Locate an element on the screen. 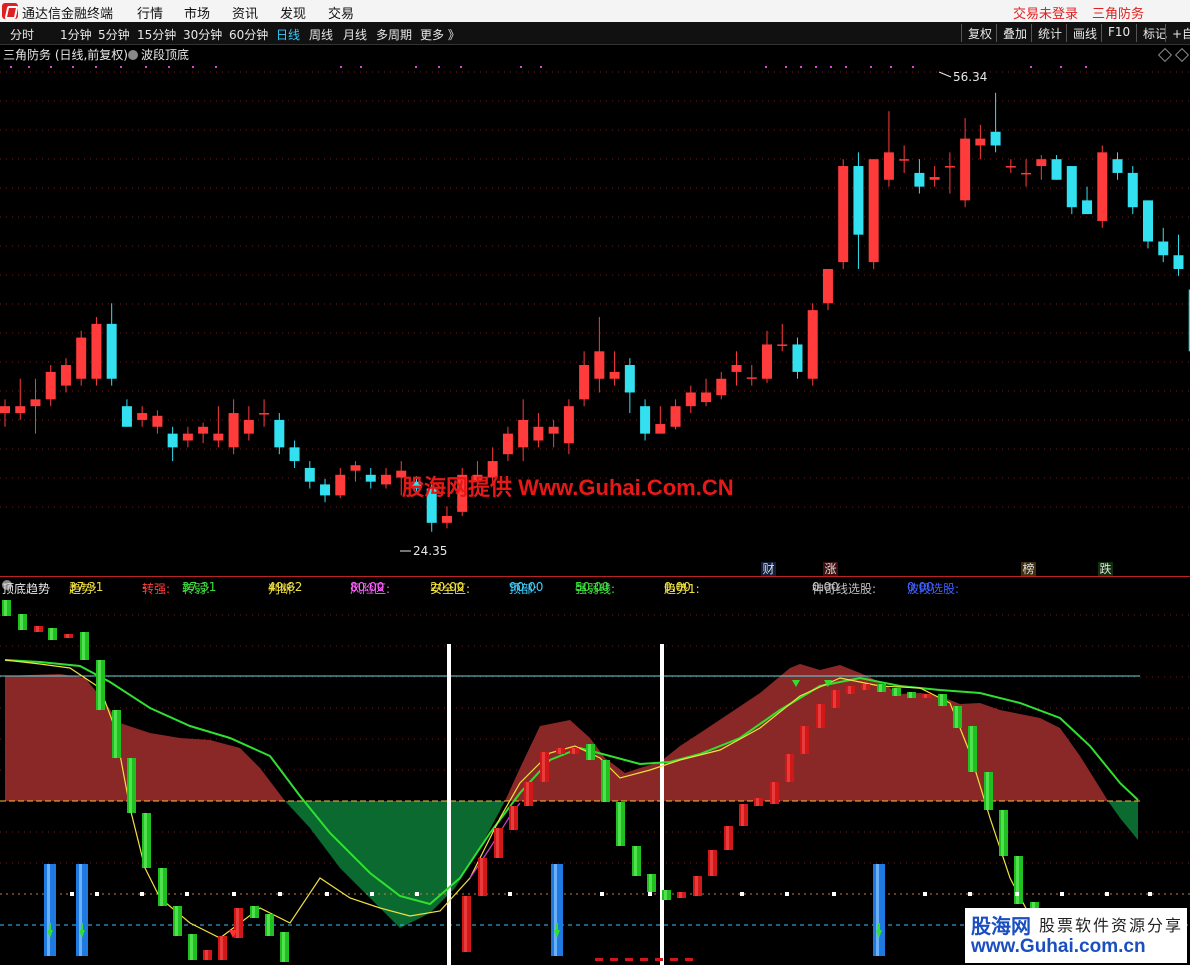  period-tab-weekly: 周线 is located at coordinates (321, 34).